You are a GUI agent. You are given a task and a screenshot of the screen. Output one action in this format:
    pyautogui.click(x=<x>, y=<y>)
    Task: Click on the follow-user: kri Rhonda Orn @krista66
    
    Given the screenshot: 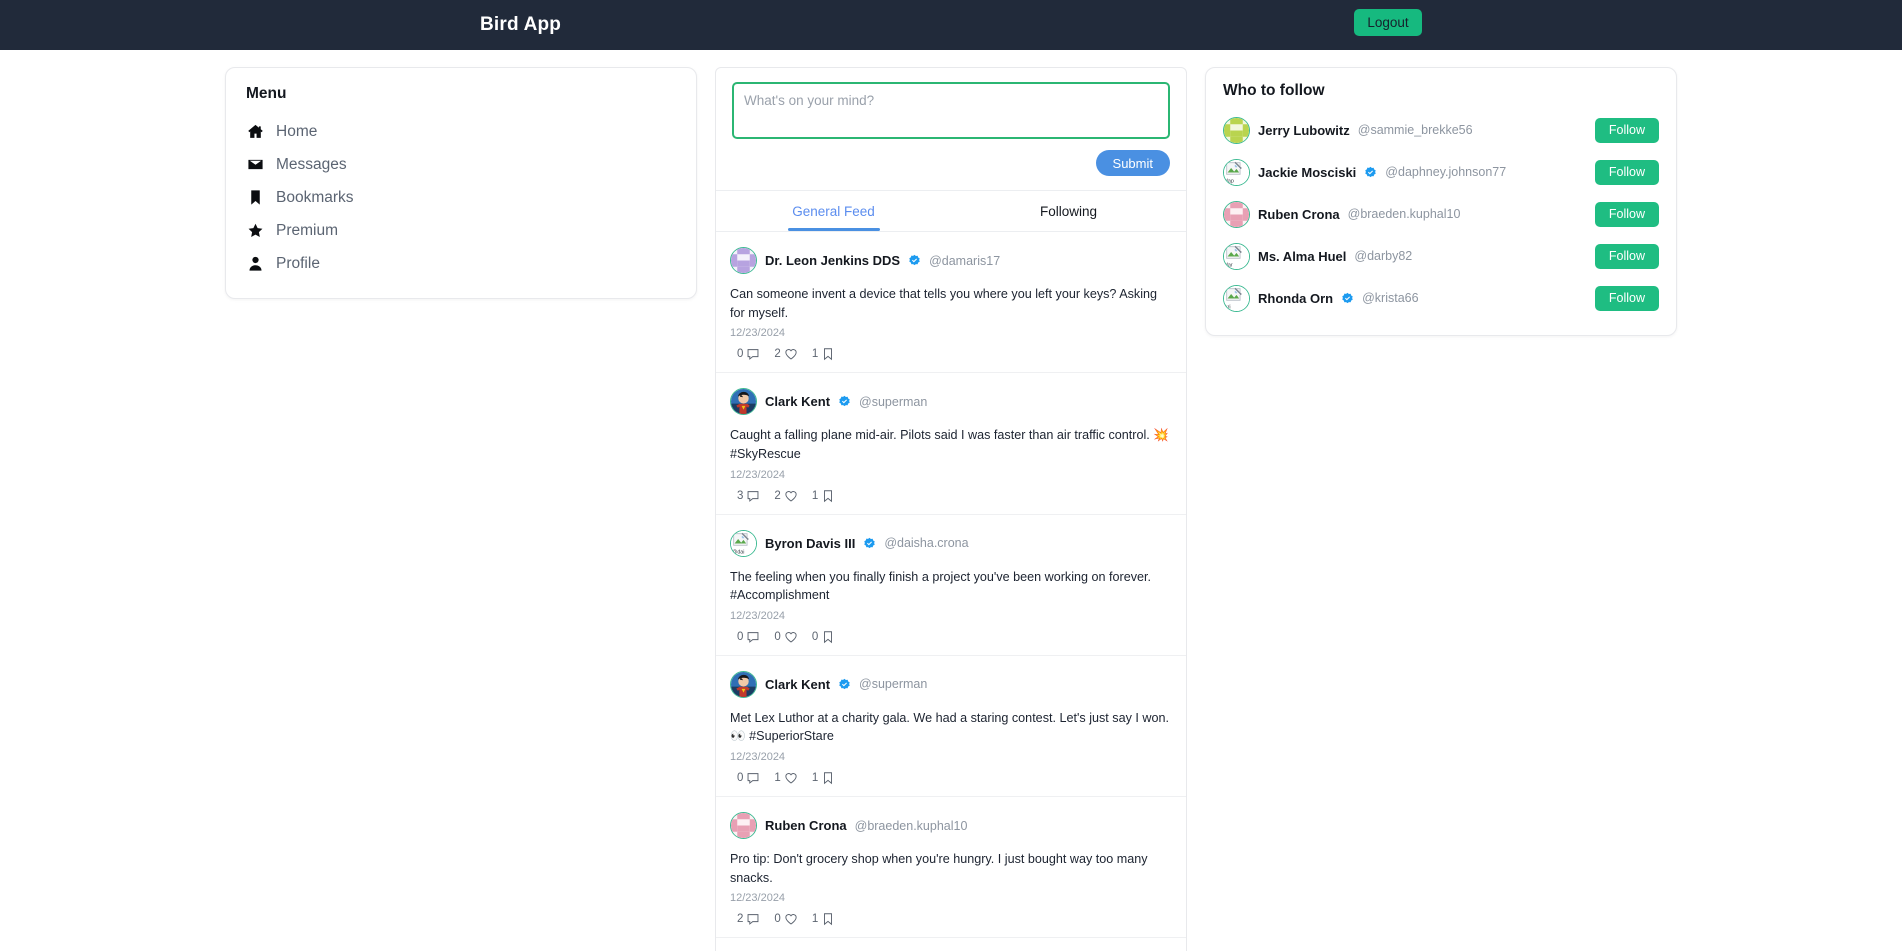 What is the action you would take?
    pyautogui.click(x=1409, y=298)
    